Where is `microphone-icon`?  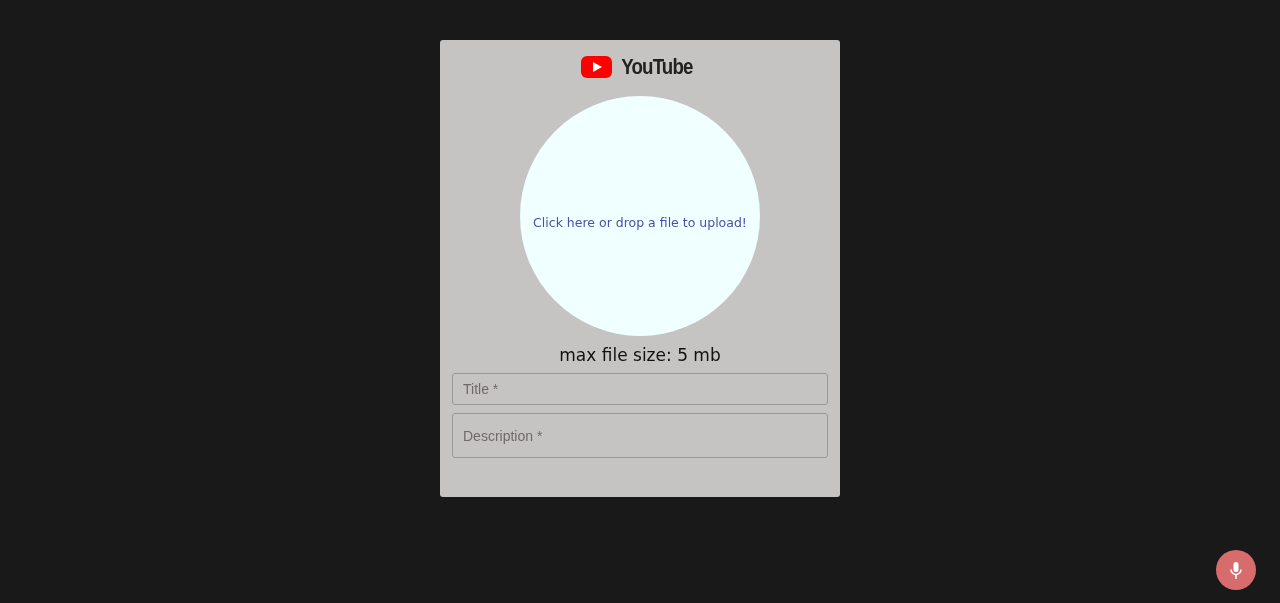 microphone-icon is located at coordinates (1236, 570).